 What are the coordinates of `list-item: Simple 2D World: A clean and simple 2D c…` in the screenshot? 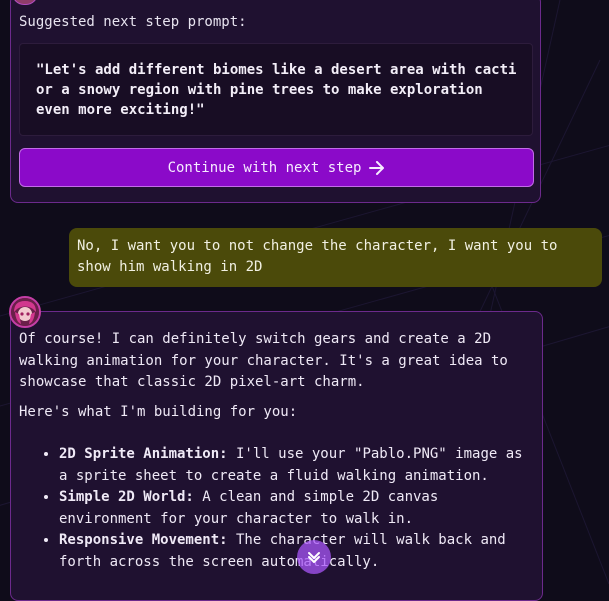 It's located at (299, 508).